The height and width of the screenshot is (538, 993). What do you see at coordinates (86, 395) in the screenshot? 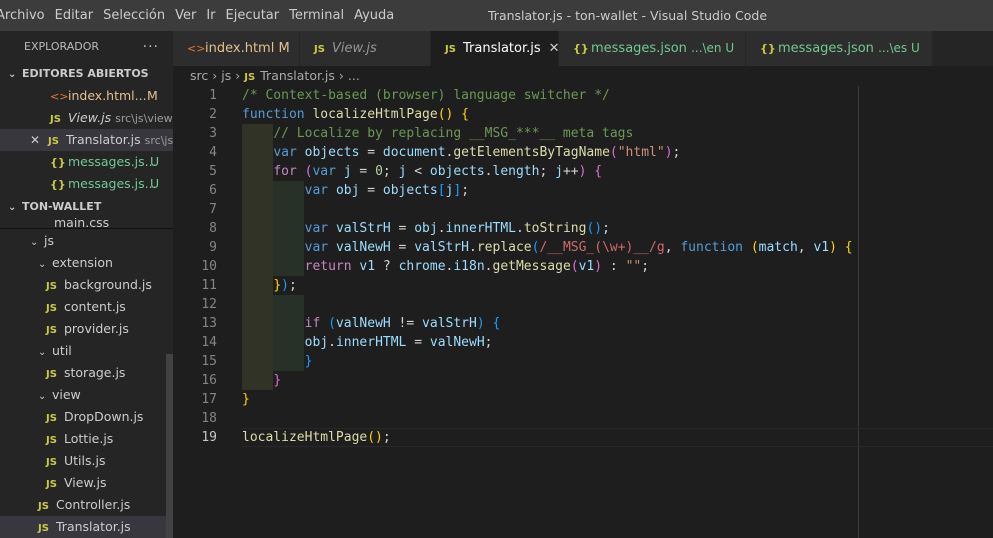
I see `tree-folder-view: ⌄ view` at bounding box center [86, 395].